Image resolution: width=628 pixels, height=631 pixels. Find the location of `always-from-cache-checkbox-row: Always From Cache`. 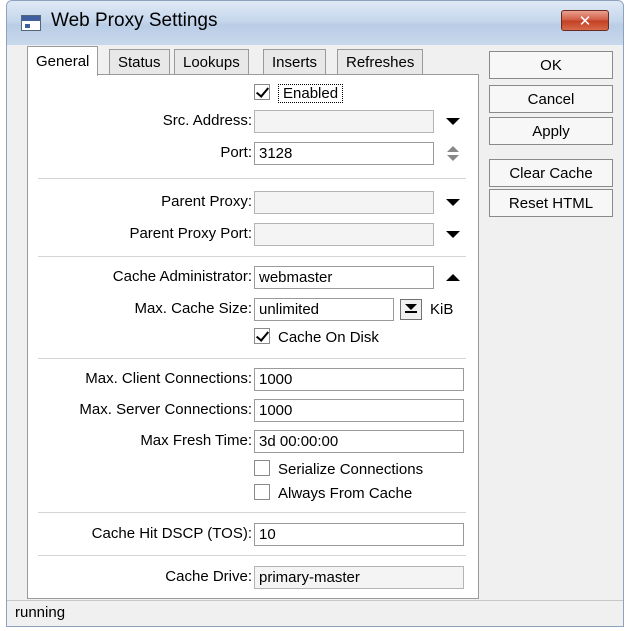

always-from-cache-checkbox-row: Always From Cache is located at coordinates (333, 494).